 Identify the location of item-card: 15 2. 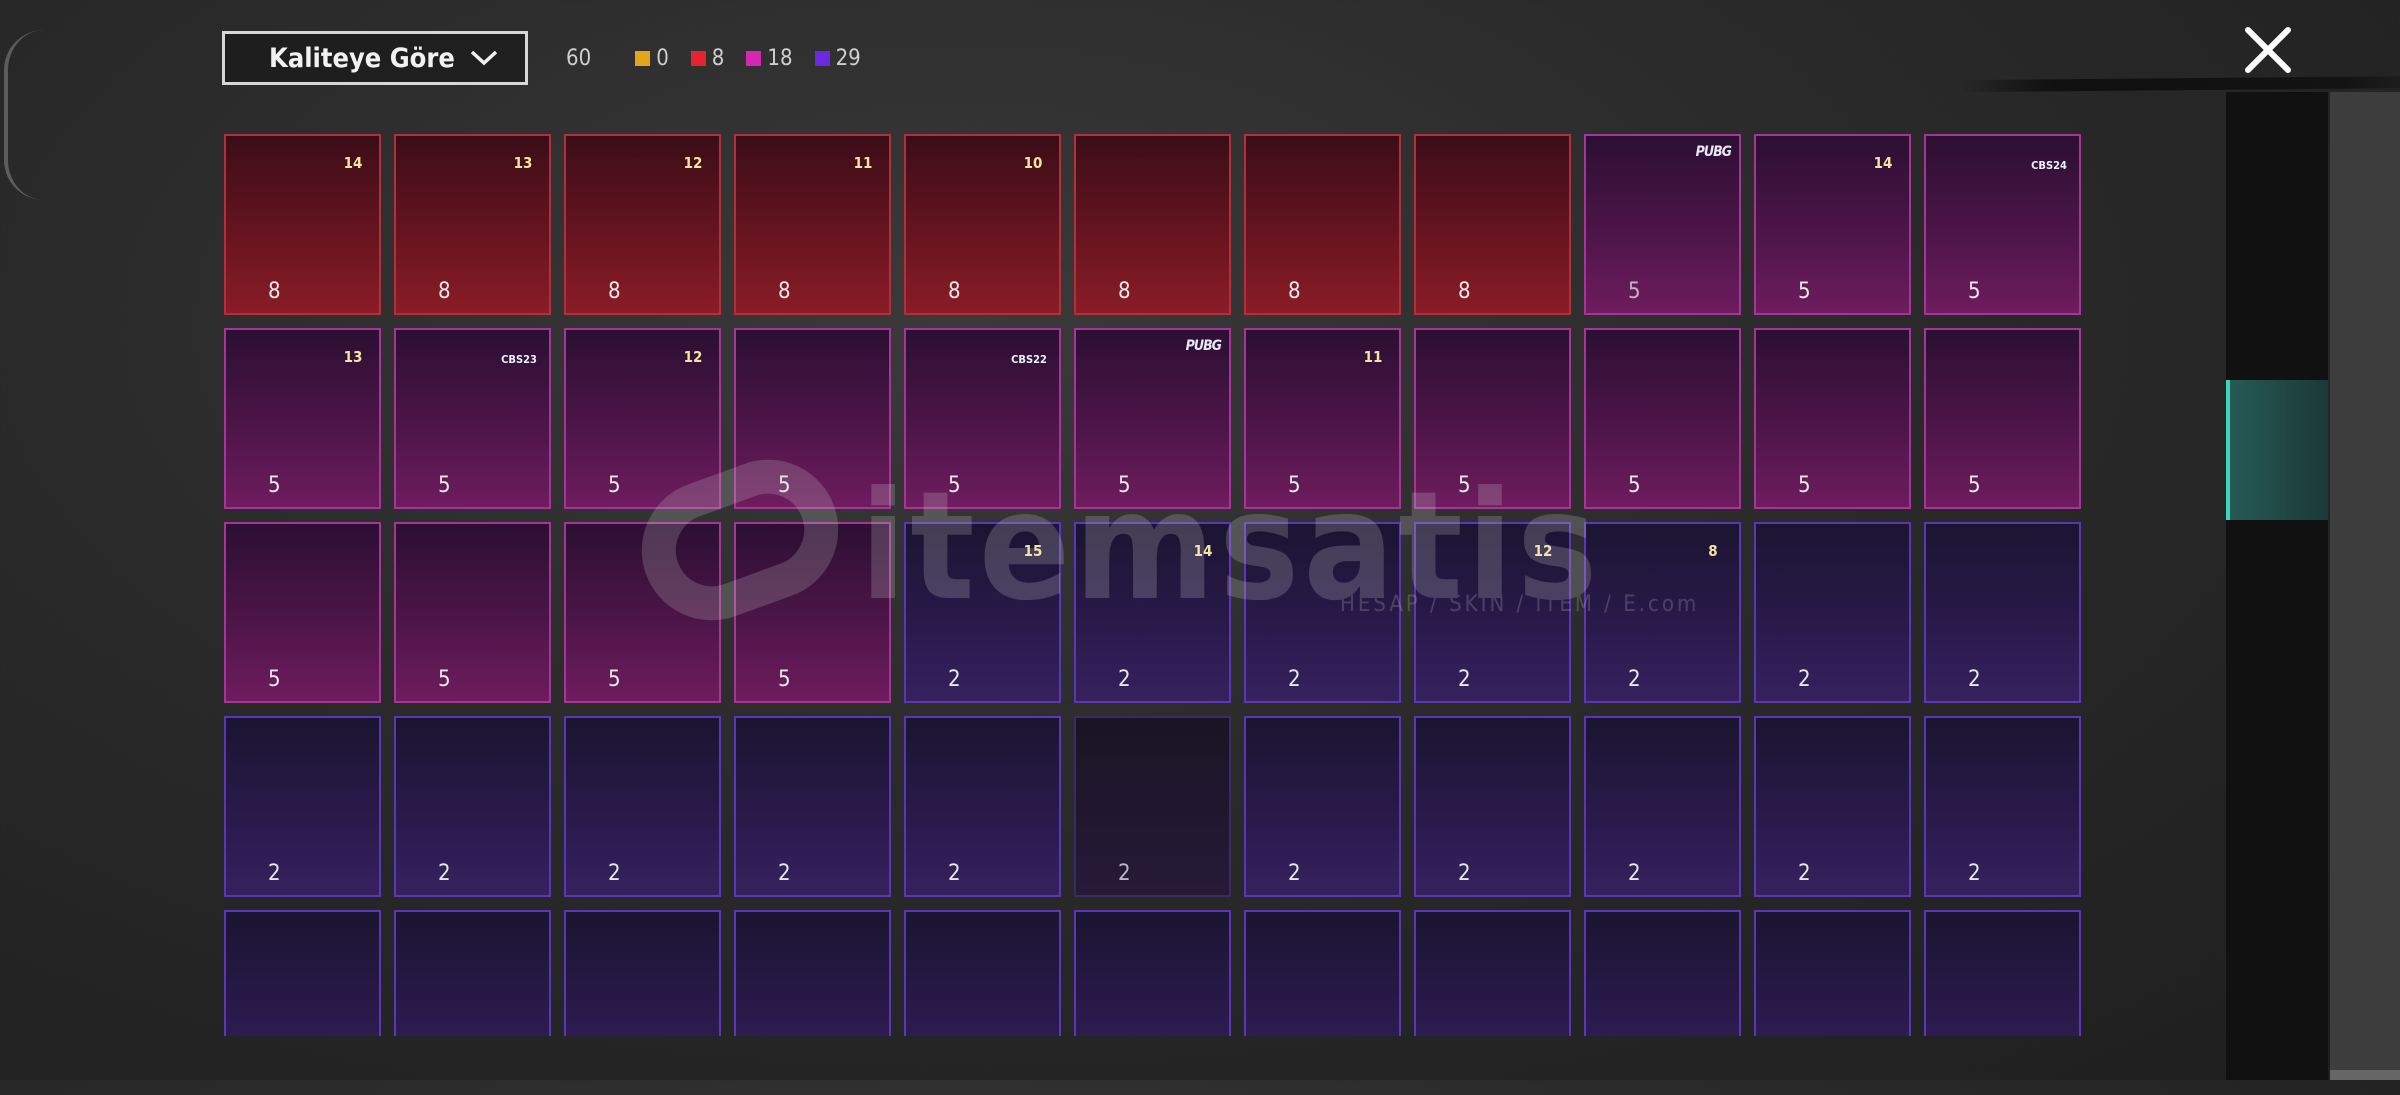
(982, 612).